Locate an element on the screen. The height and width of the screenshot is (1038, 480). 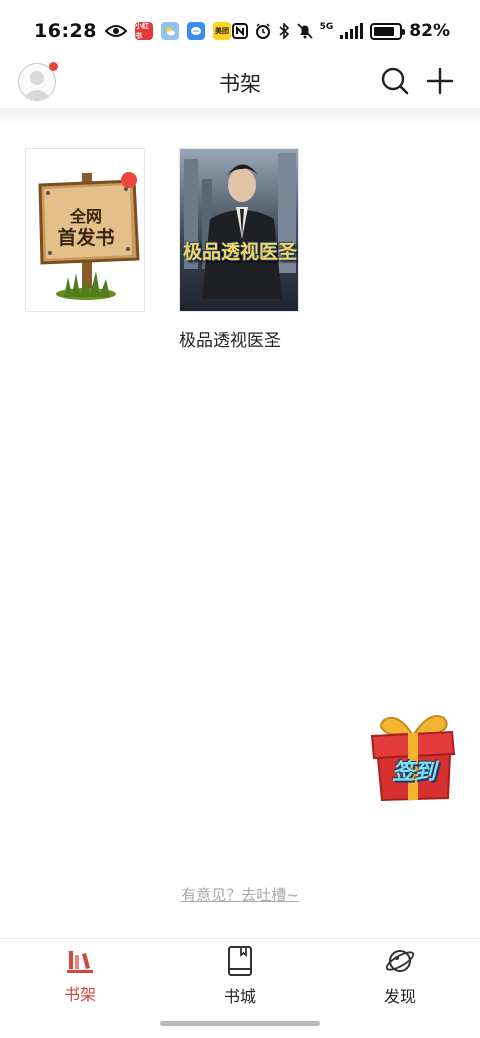
app-header: 书架 is located at coordinates (240, 82).